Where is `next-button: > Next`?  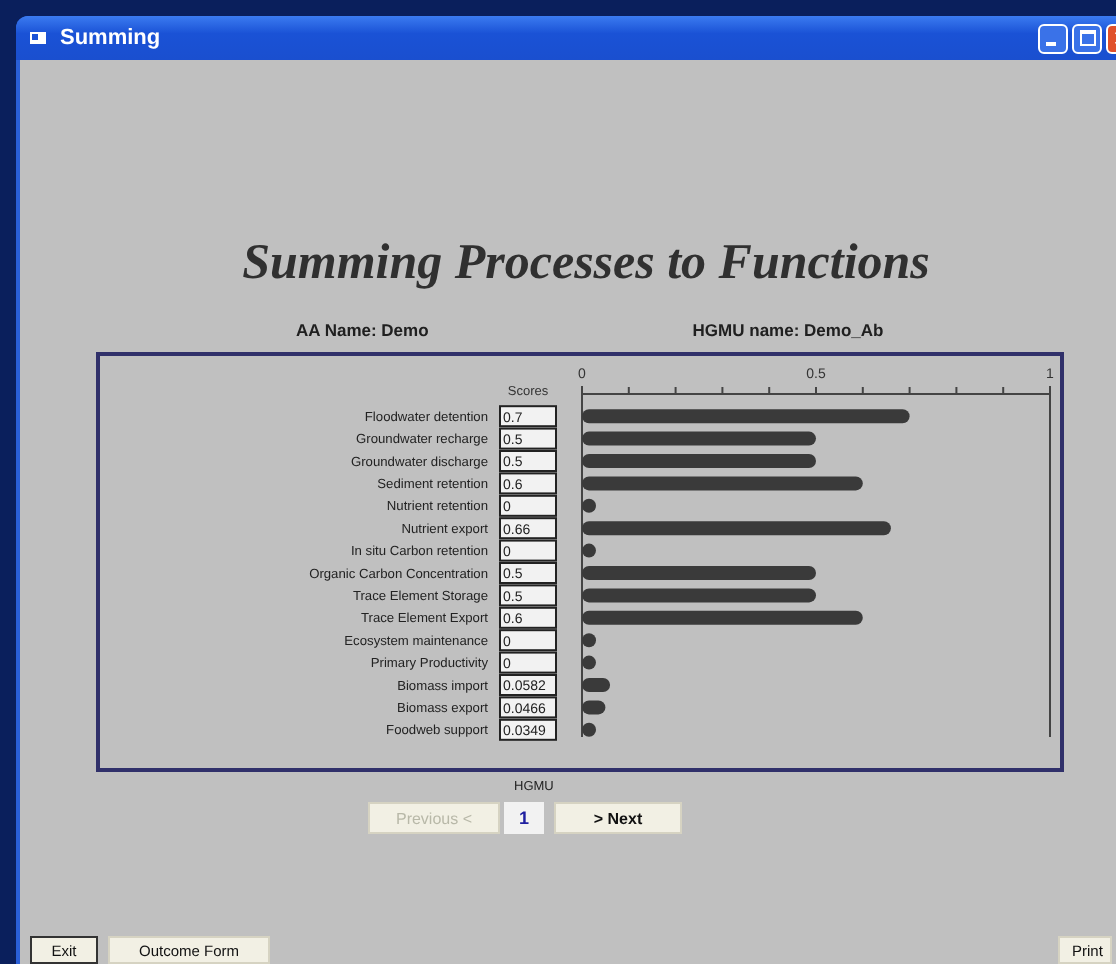
next-button: > Next is located at coordinates (618, 818).